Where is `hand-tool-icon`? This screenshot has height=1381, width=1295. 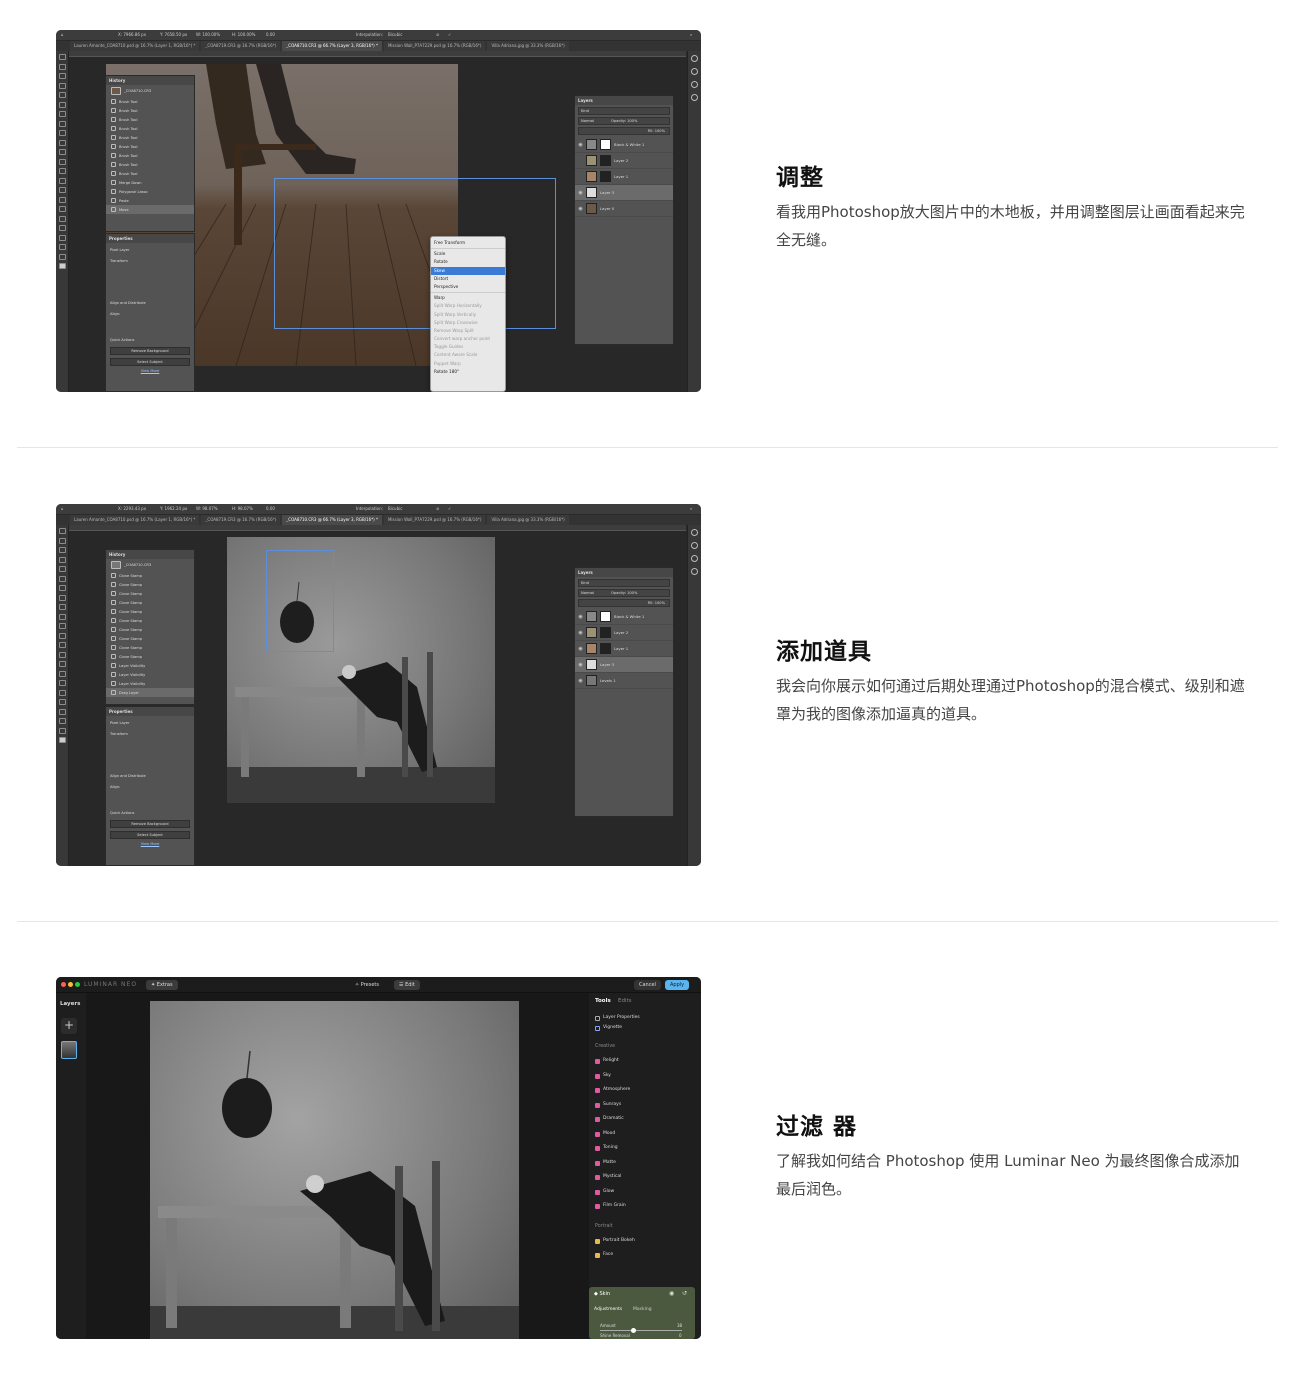
hand-tool-icon is located at coordinates (62, 711).